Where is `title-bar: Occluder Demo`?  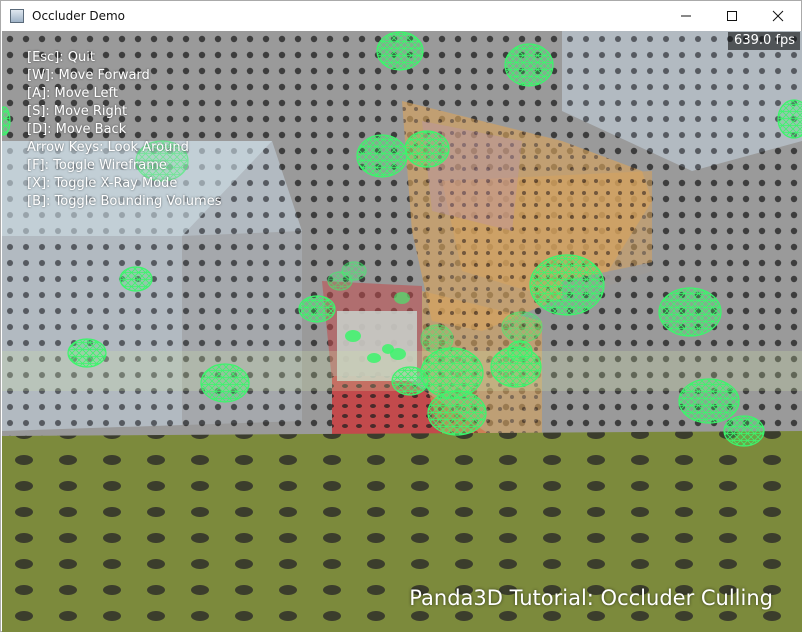
title-bar: Occluder Demo is located at coordinates (401, 16).